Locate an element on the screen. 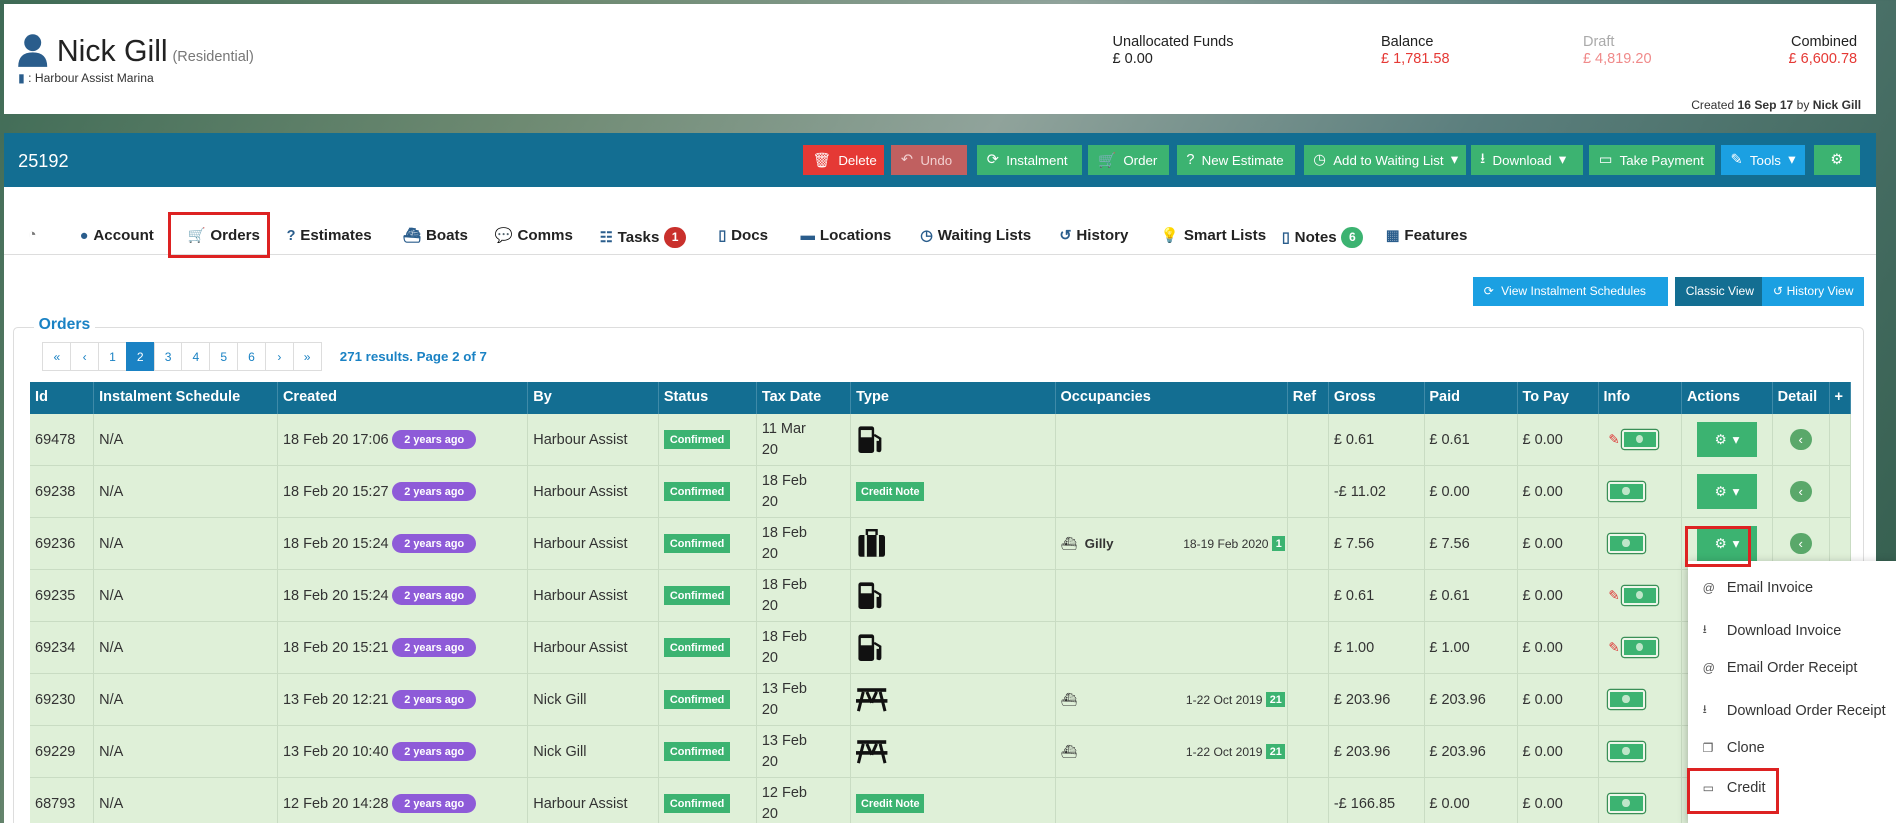 This screenshot has width=1896, height=823. picnic-table-icon is located at coordinates (872, 752).